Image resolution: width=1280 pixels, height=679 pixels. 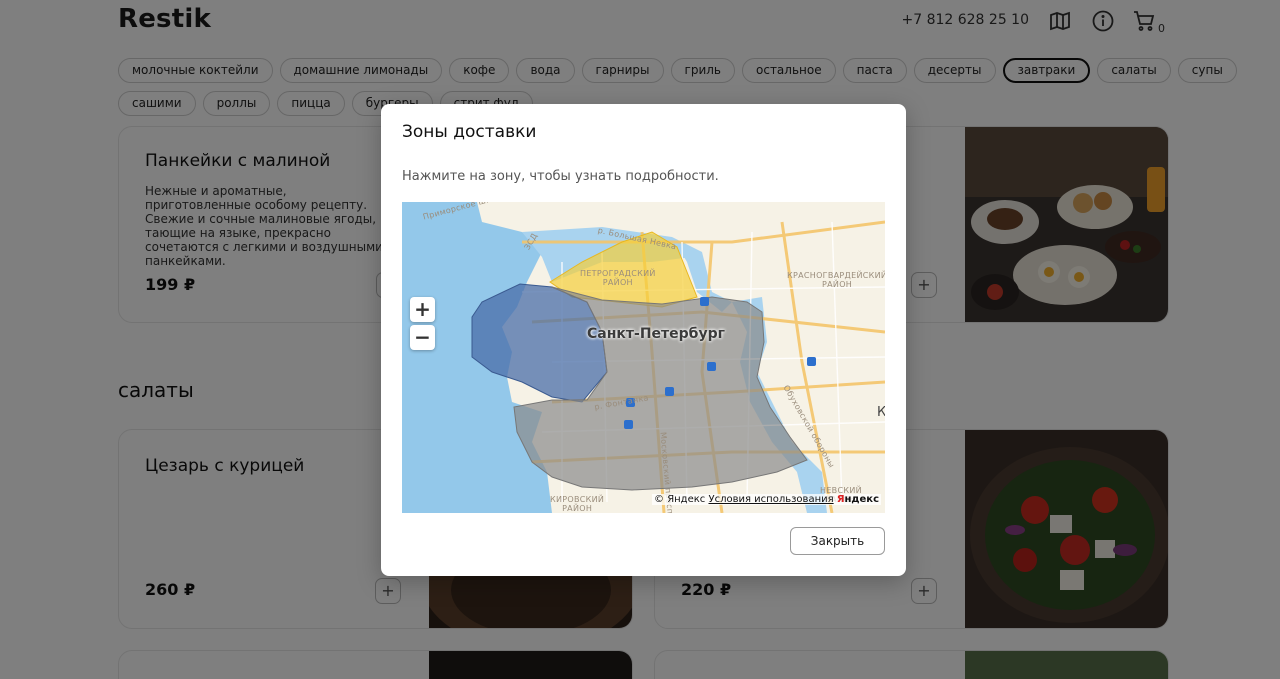 I want to click on modal-title: Зоны доставки, so click(x=469, y=132).